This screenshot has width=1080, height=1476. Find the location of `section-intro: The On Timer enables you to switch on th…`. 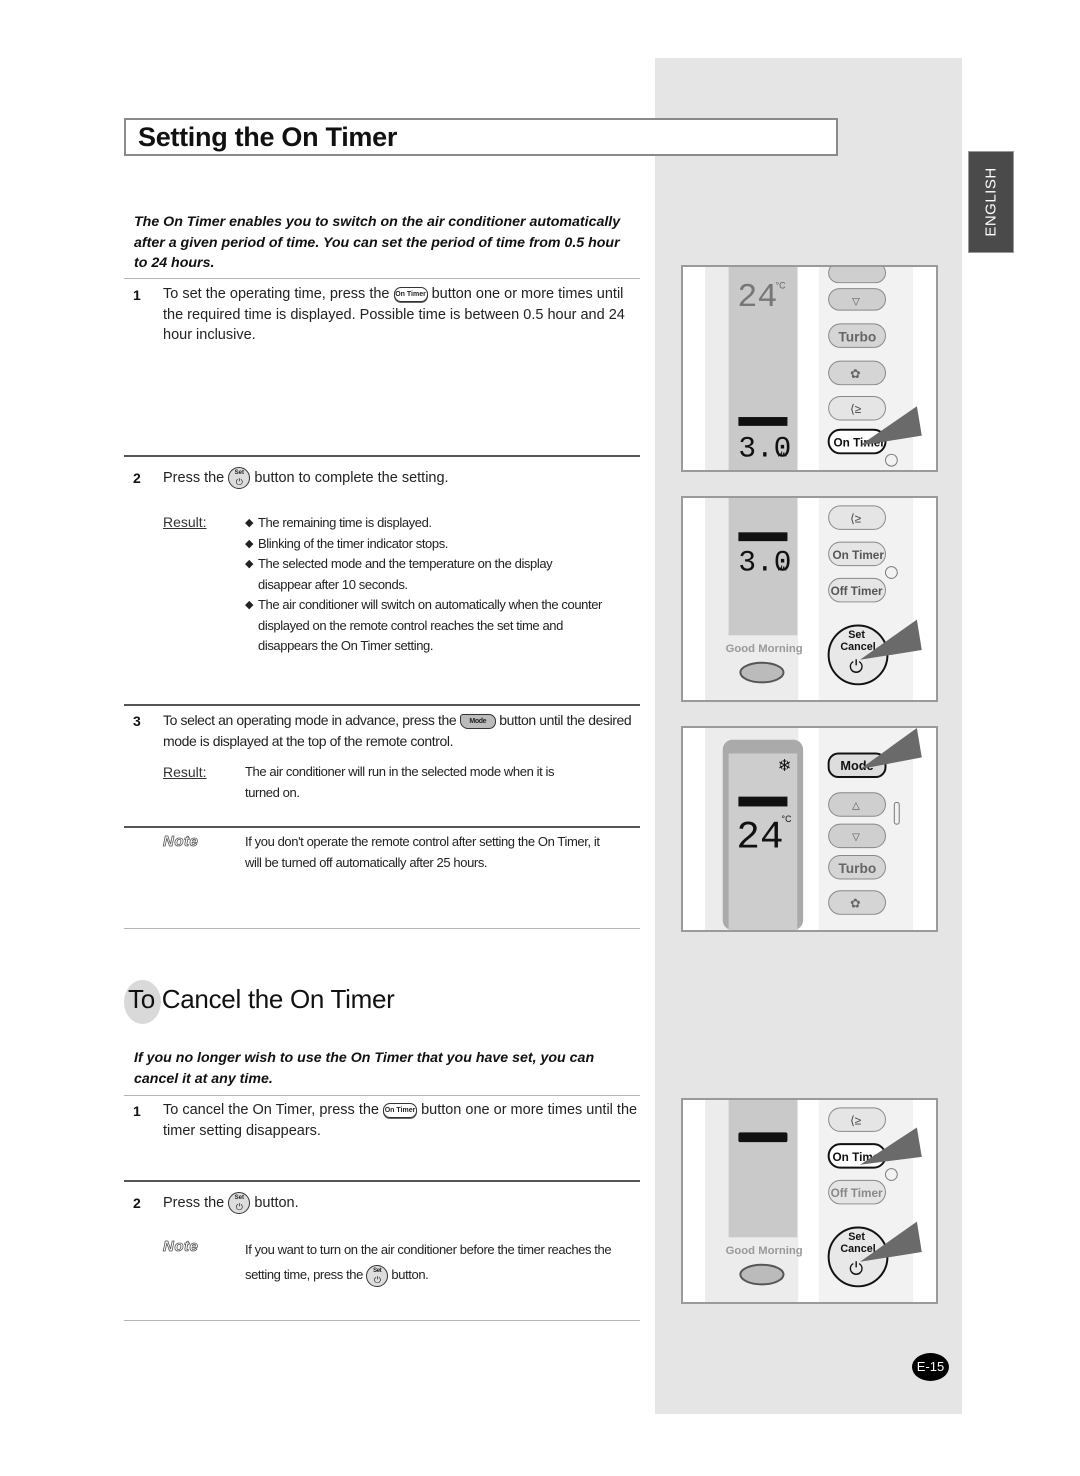

section-intro: The On Timer enables you to switch on th… is located at coordinates (377, 242).